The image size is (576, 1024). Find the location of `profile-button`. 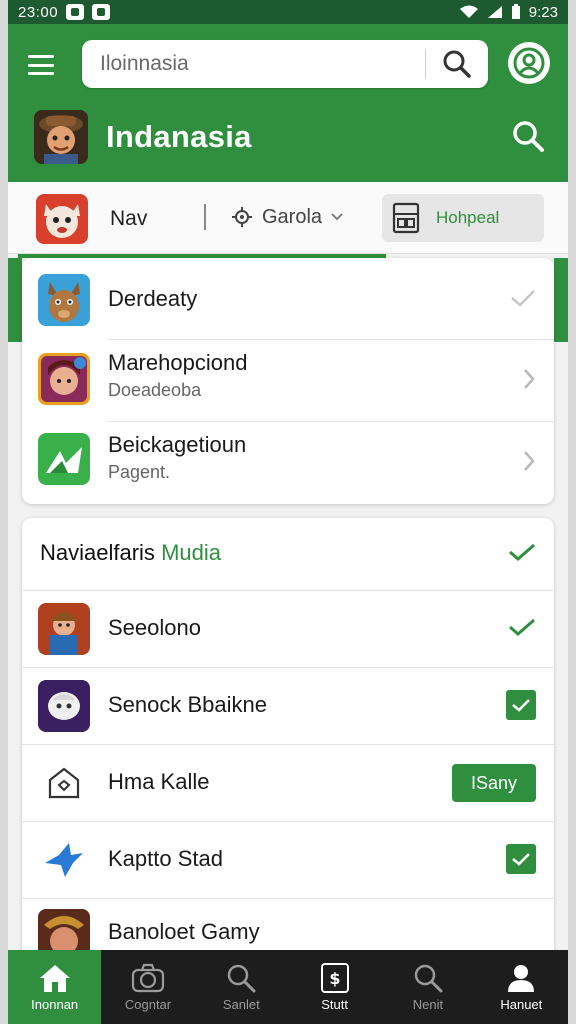

profile-button is located at coordinates (529, 63).